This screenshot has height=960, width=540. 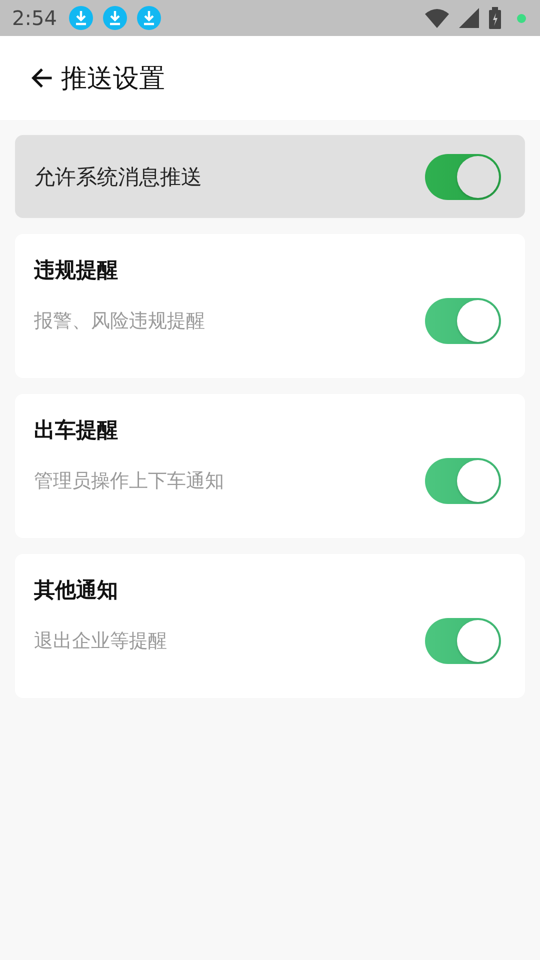 What do you see at coordinates (521, 18) in the screenshot?
I see `status-dot` at bounding box center [521, 18].